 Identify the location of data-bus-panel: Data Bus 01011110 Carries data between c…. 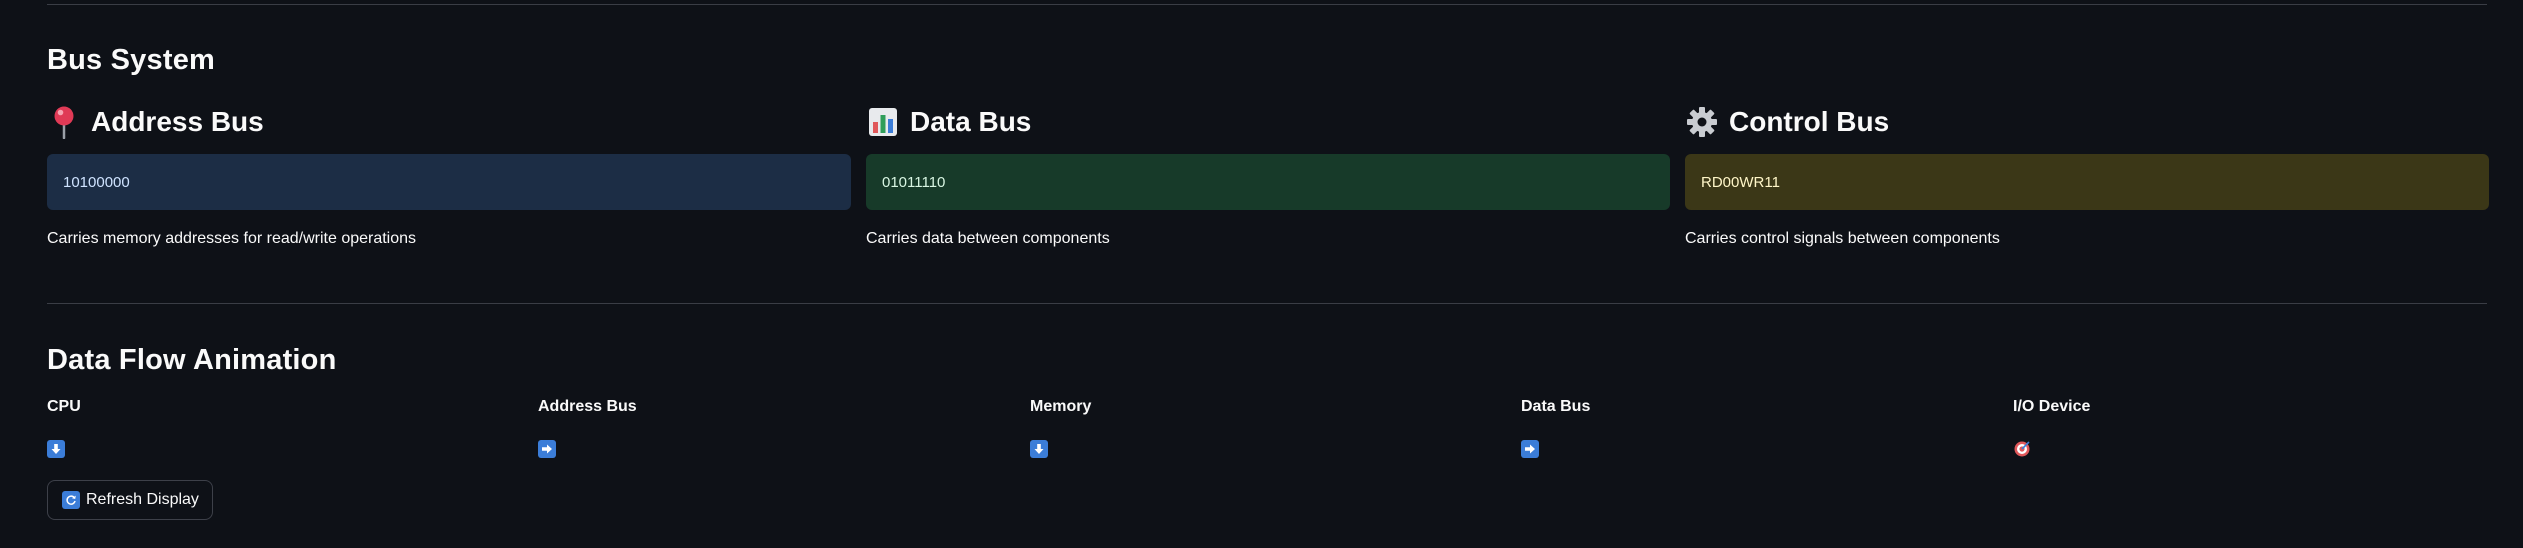
(1268, 174).